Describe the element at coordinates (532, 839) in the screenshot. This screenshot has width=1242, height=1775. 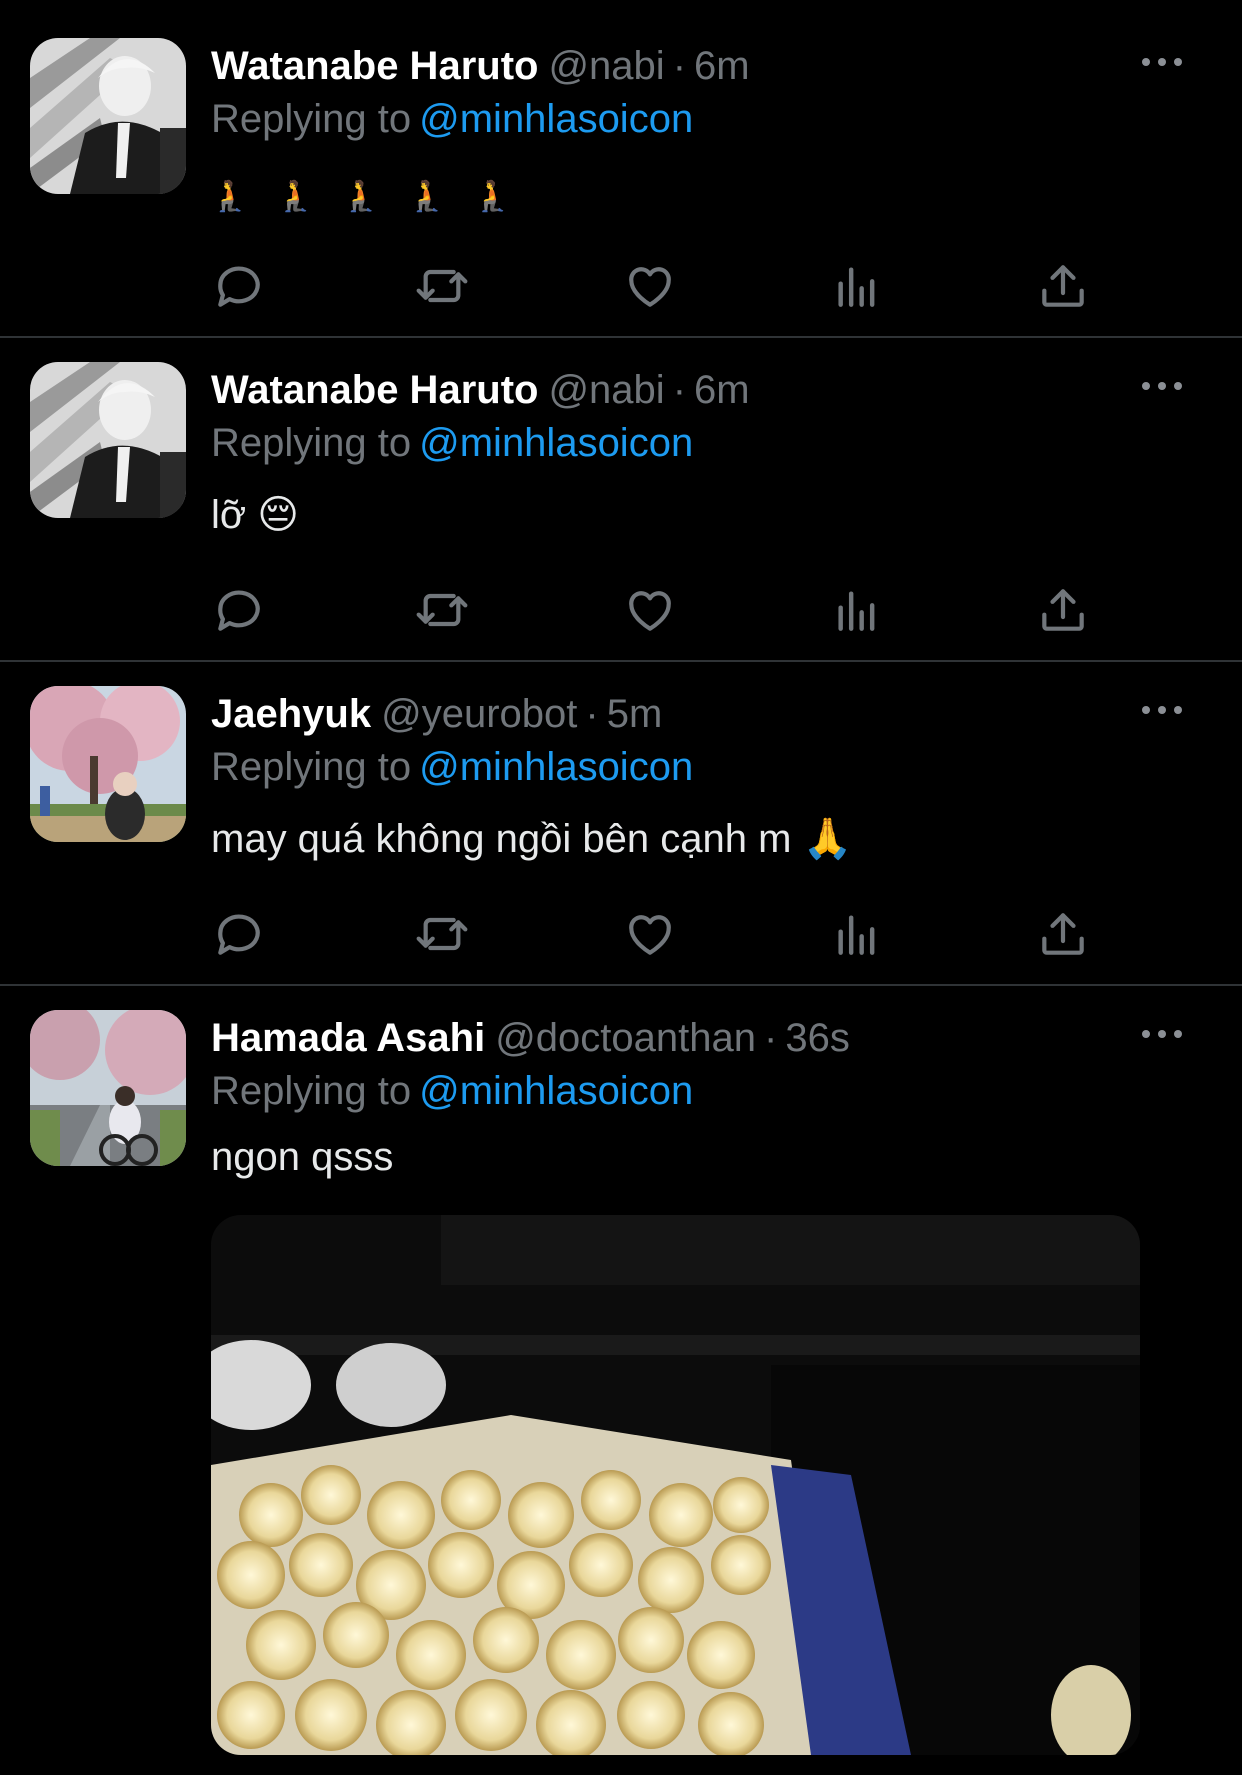
I see `tweet-text: may quá không ngồi bên cạnh m 🙏` at that location.